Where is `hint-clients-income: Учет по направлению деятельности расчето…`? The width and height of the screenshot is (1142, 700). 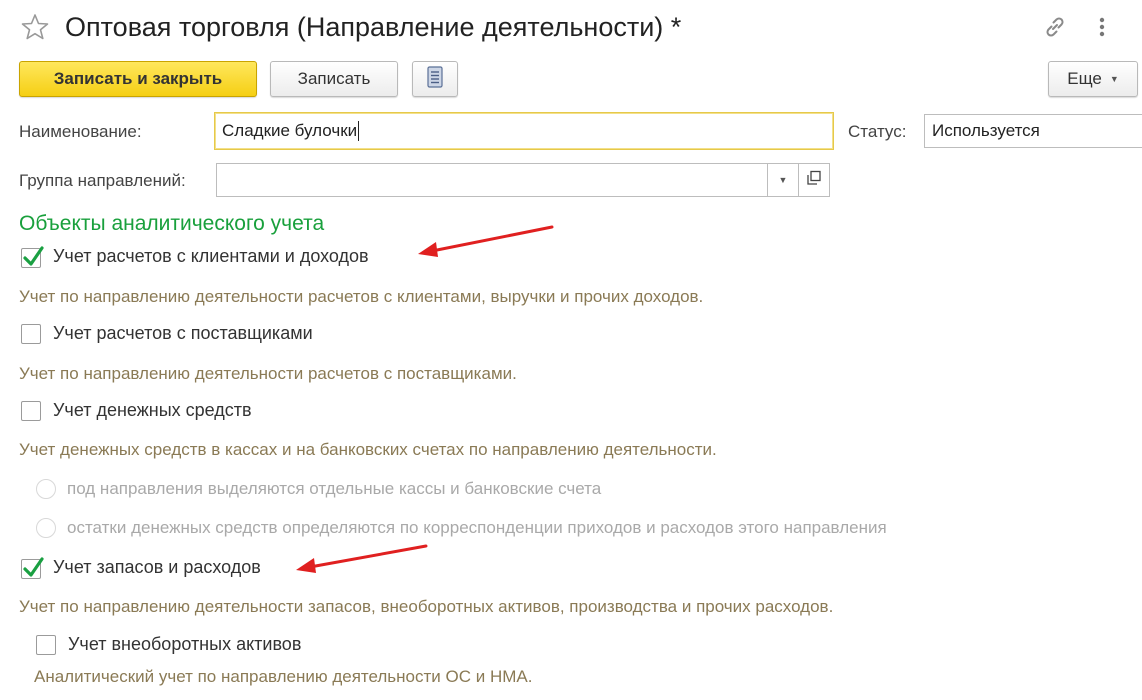 hint-clients-income: Учет по направлению деятельности расчето… is located at coordinates (361, 296).